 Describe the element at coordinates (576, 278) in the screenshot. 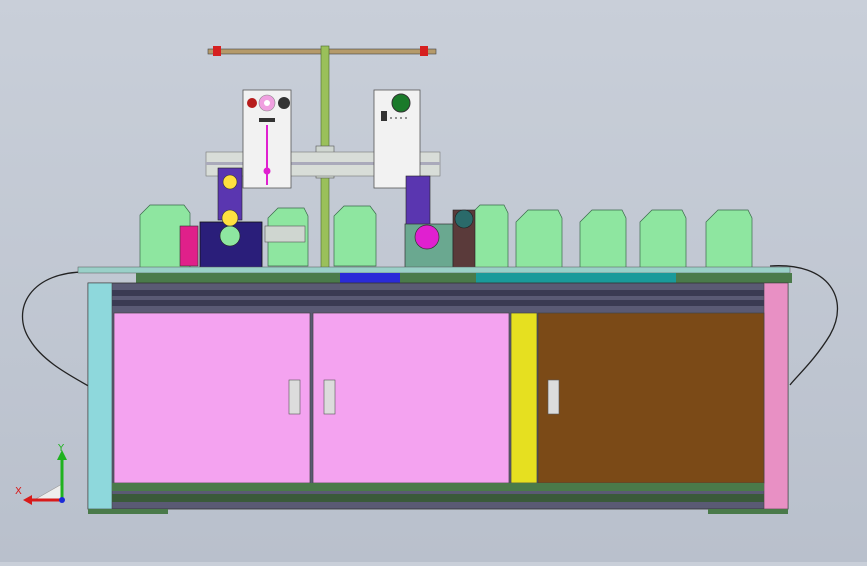

I see `table-top-teal-segment` at that location.